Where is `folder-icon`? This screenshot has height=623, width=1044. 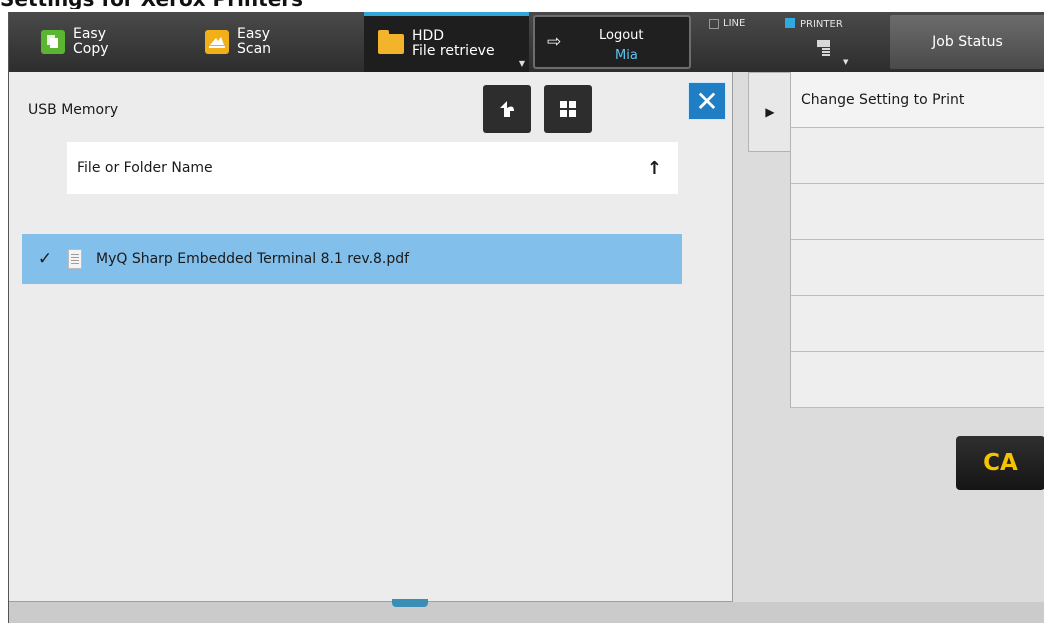 folder-icon is located at coordinates (391, 42).